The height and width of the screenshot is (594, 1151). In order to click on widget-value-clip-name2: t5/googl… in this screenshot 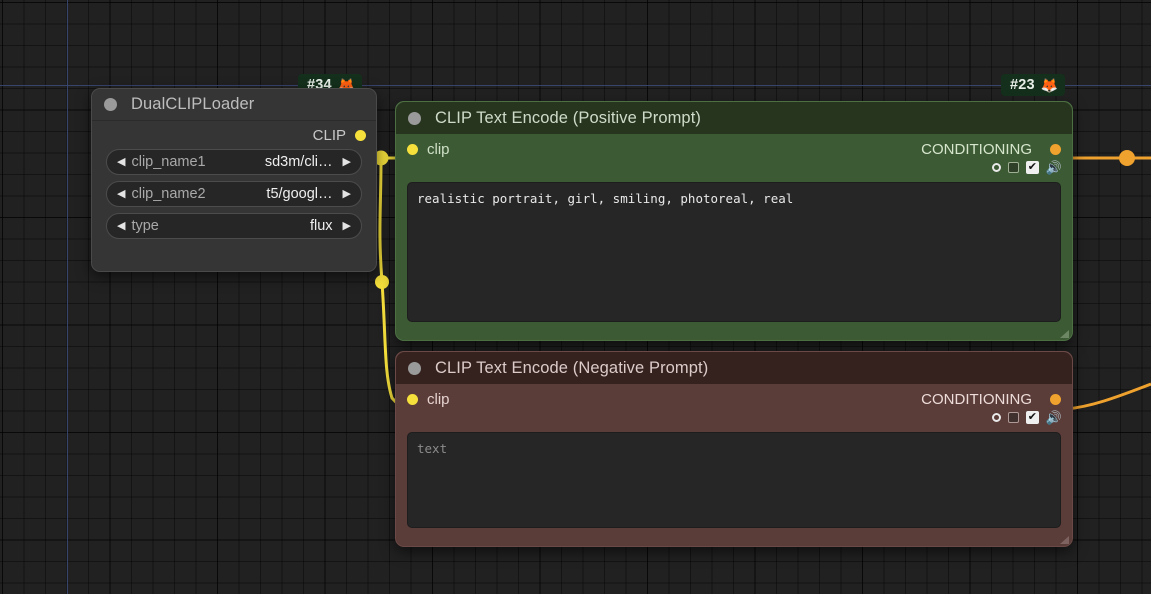, I will do `click(299, 194)`.